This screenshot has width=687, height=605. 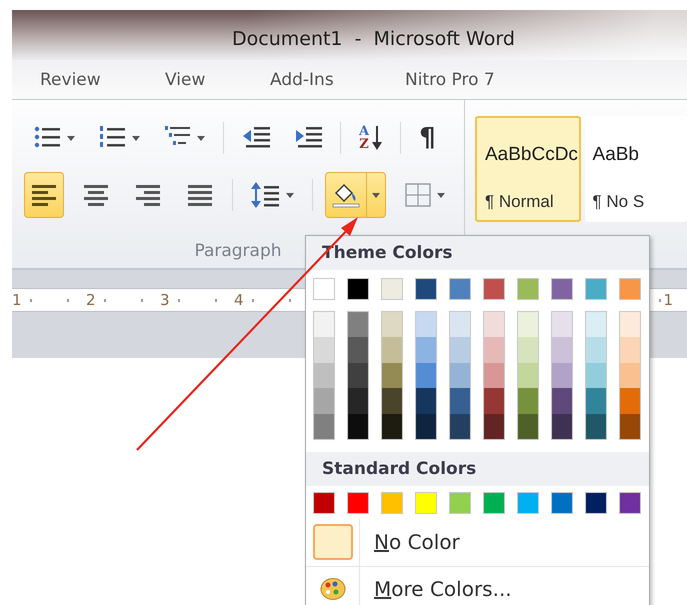 What do you see at coordinates (528, 169) in the screenshot?
I see `style-card: AaBbCcDc ¶ Normal` at bounding box center [528, 169].